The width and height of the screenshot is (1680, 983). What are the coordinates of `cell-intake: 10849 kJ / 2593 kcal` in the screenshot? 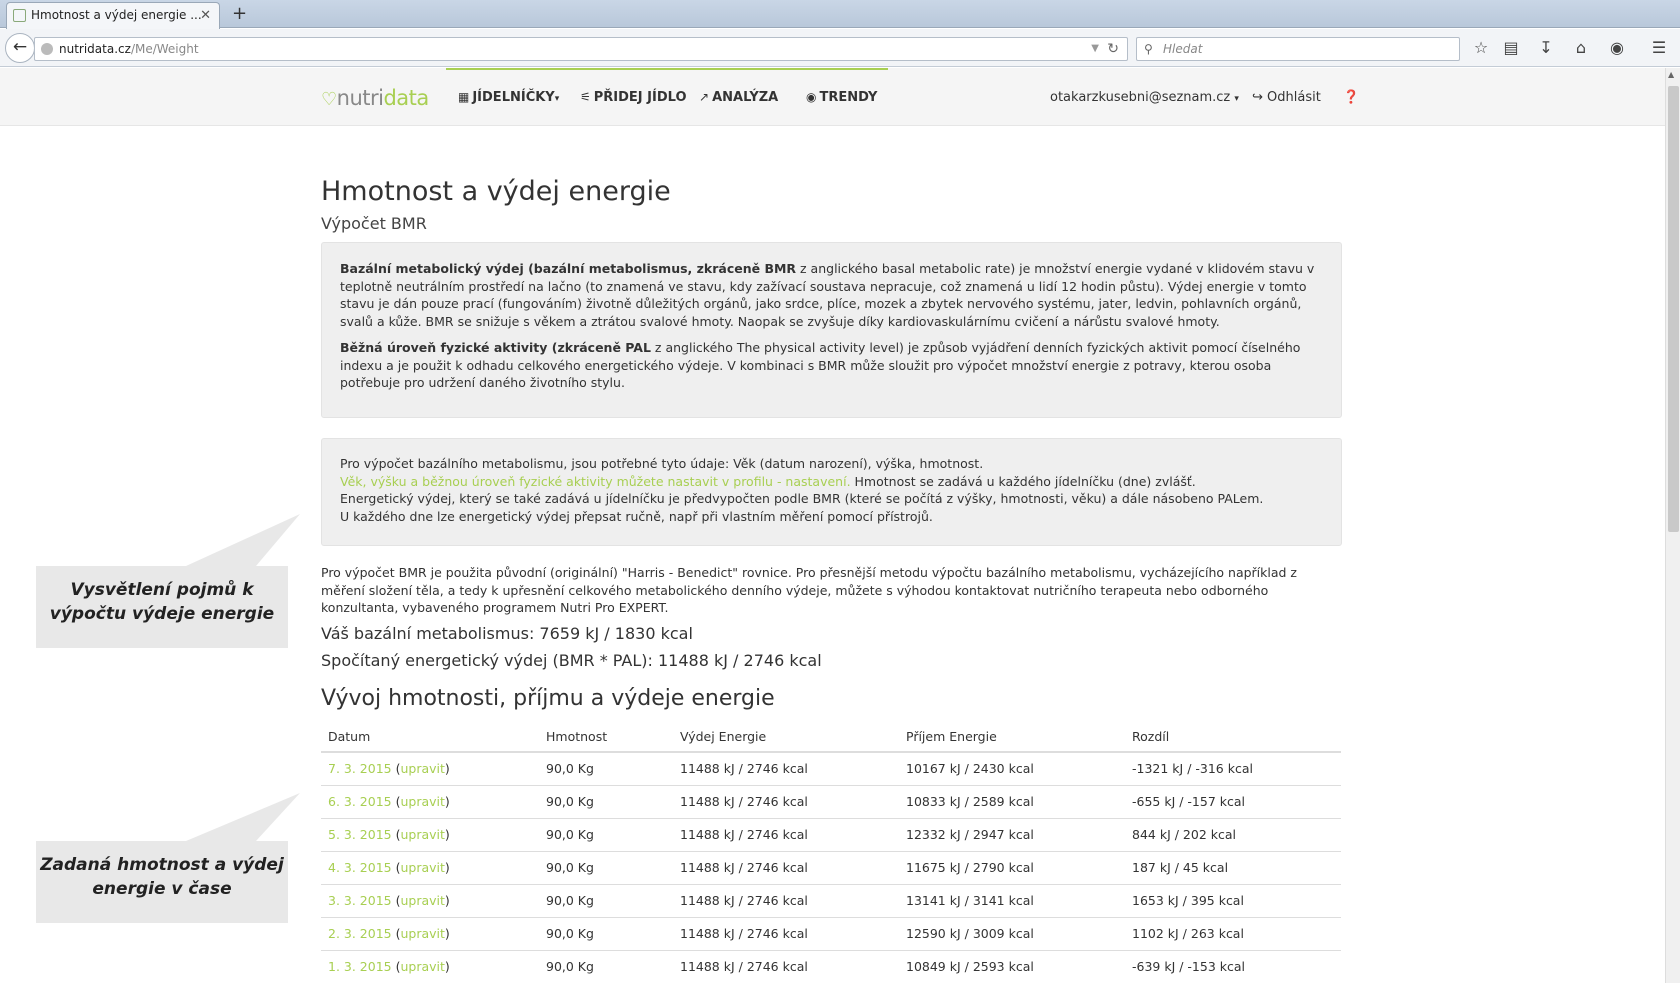 It's located at (1012, 966).